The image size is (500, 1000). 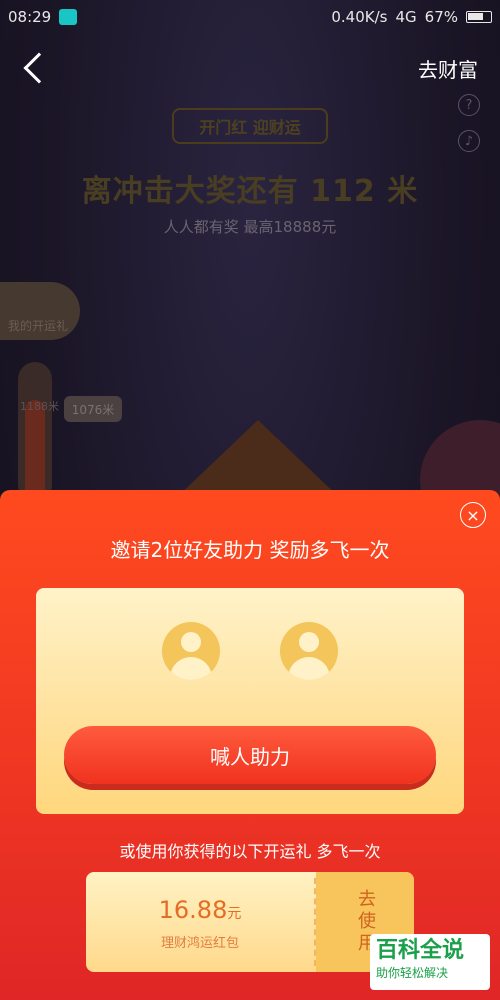 I want to click on battery-icon, so click(x=479, y=17).